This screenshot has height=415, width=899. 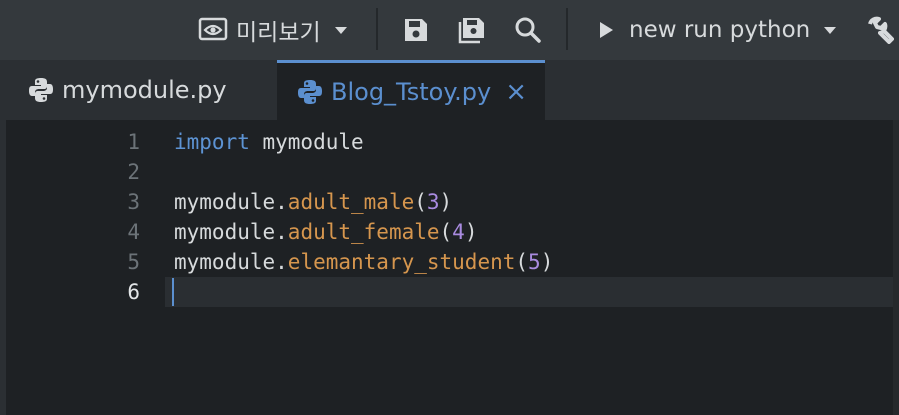 I want to click on code-token: 4, so click(x=458, y=232).